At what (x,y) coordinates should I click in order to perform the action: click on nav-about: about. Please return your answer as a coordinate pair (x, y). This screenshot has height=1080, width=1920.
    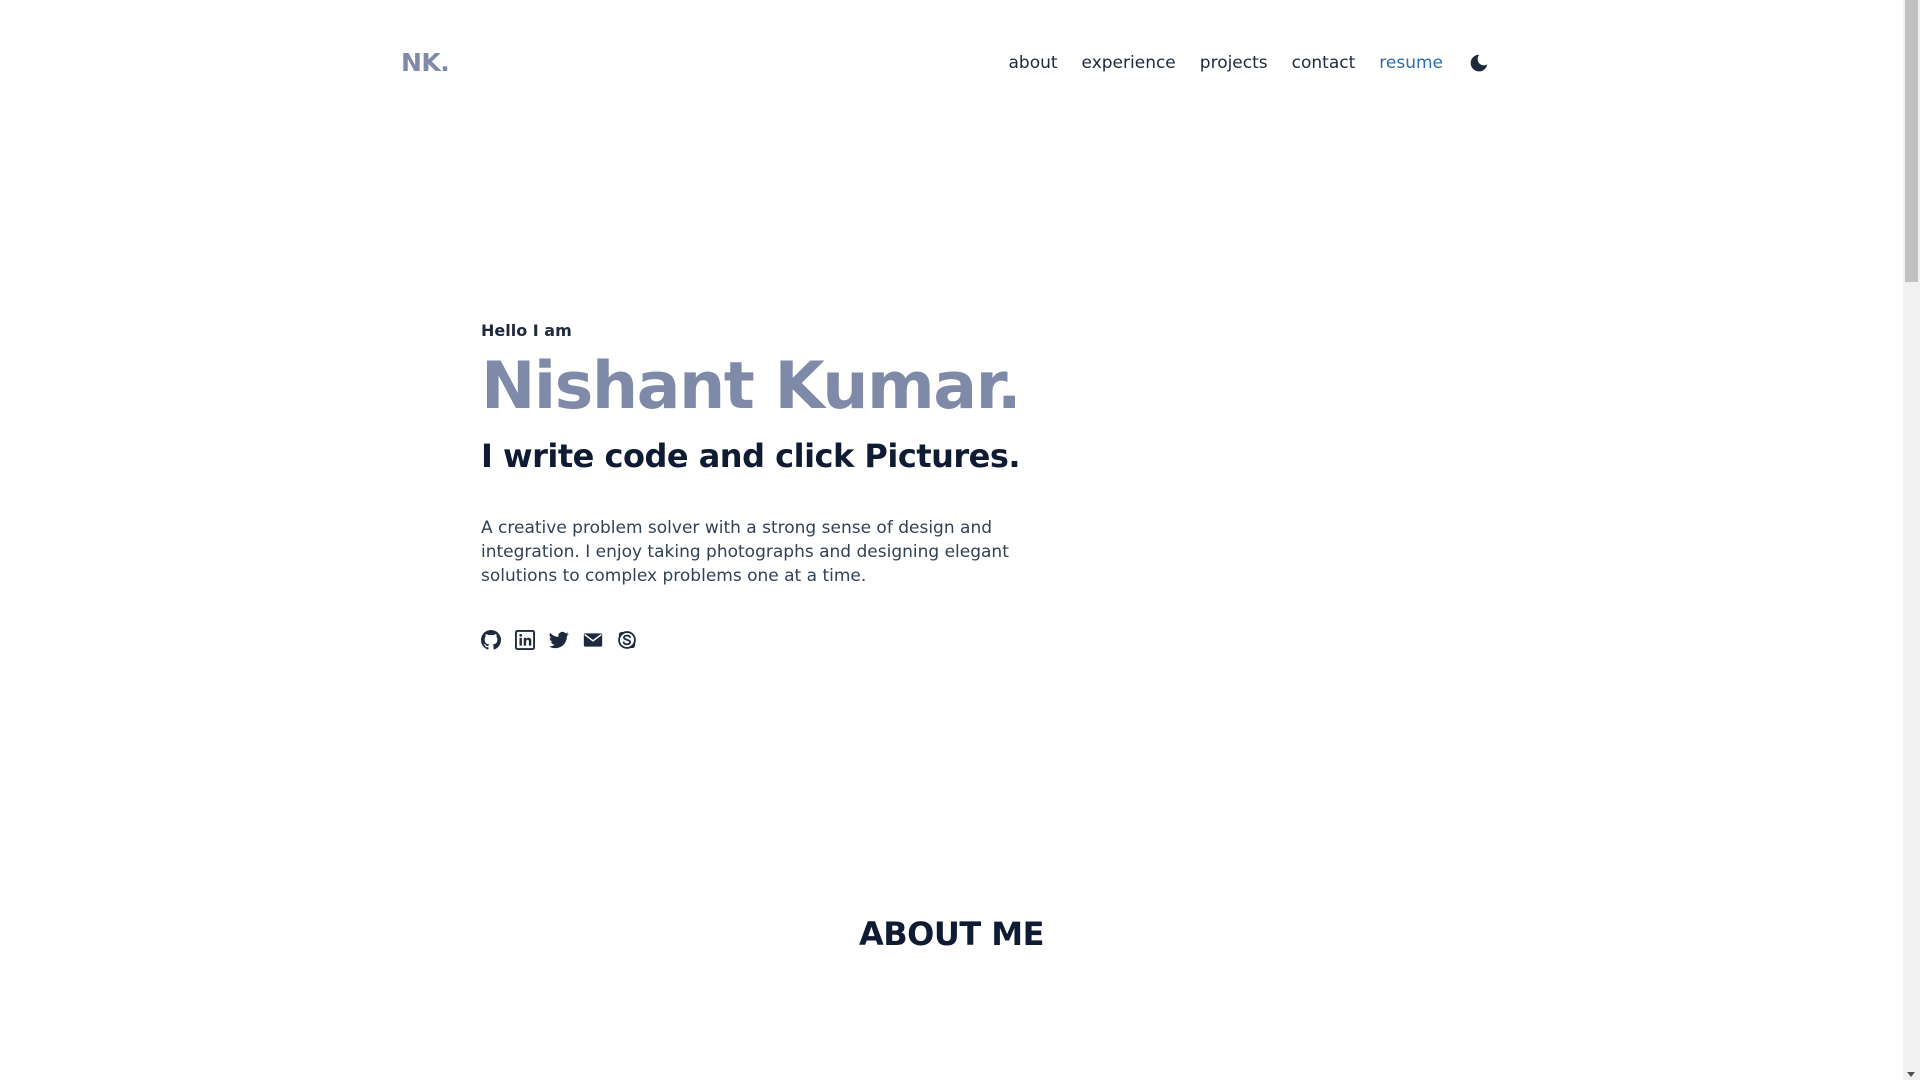
    Looking at the image, I should click on (1032, 63).